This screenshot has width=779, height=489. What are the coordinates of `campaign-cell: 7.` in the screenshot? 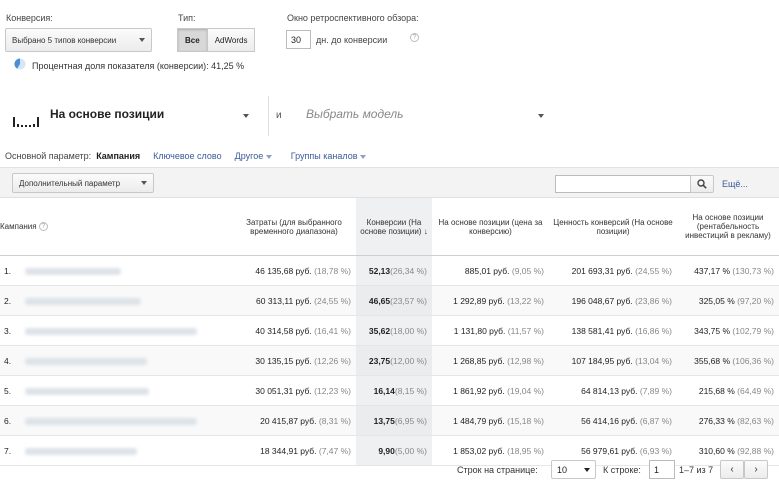 It's located at (116, 450).